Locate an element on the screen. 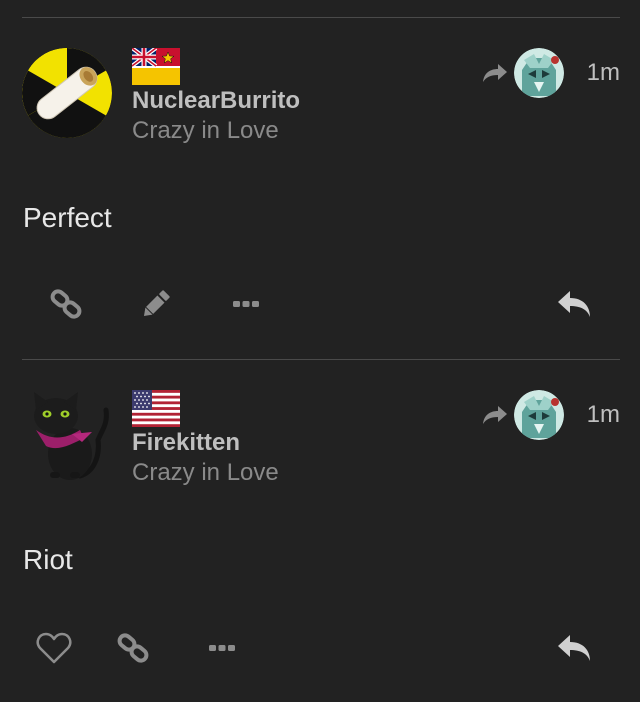 The width and height of the screenshot is (640, 702). radiation-burrito-avatar-icon is located at coordinates (67, 93).